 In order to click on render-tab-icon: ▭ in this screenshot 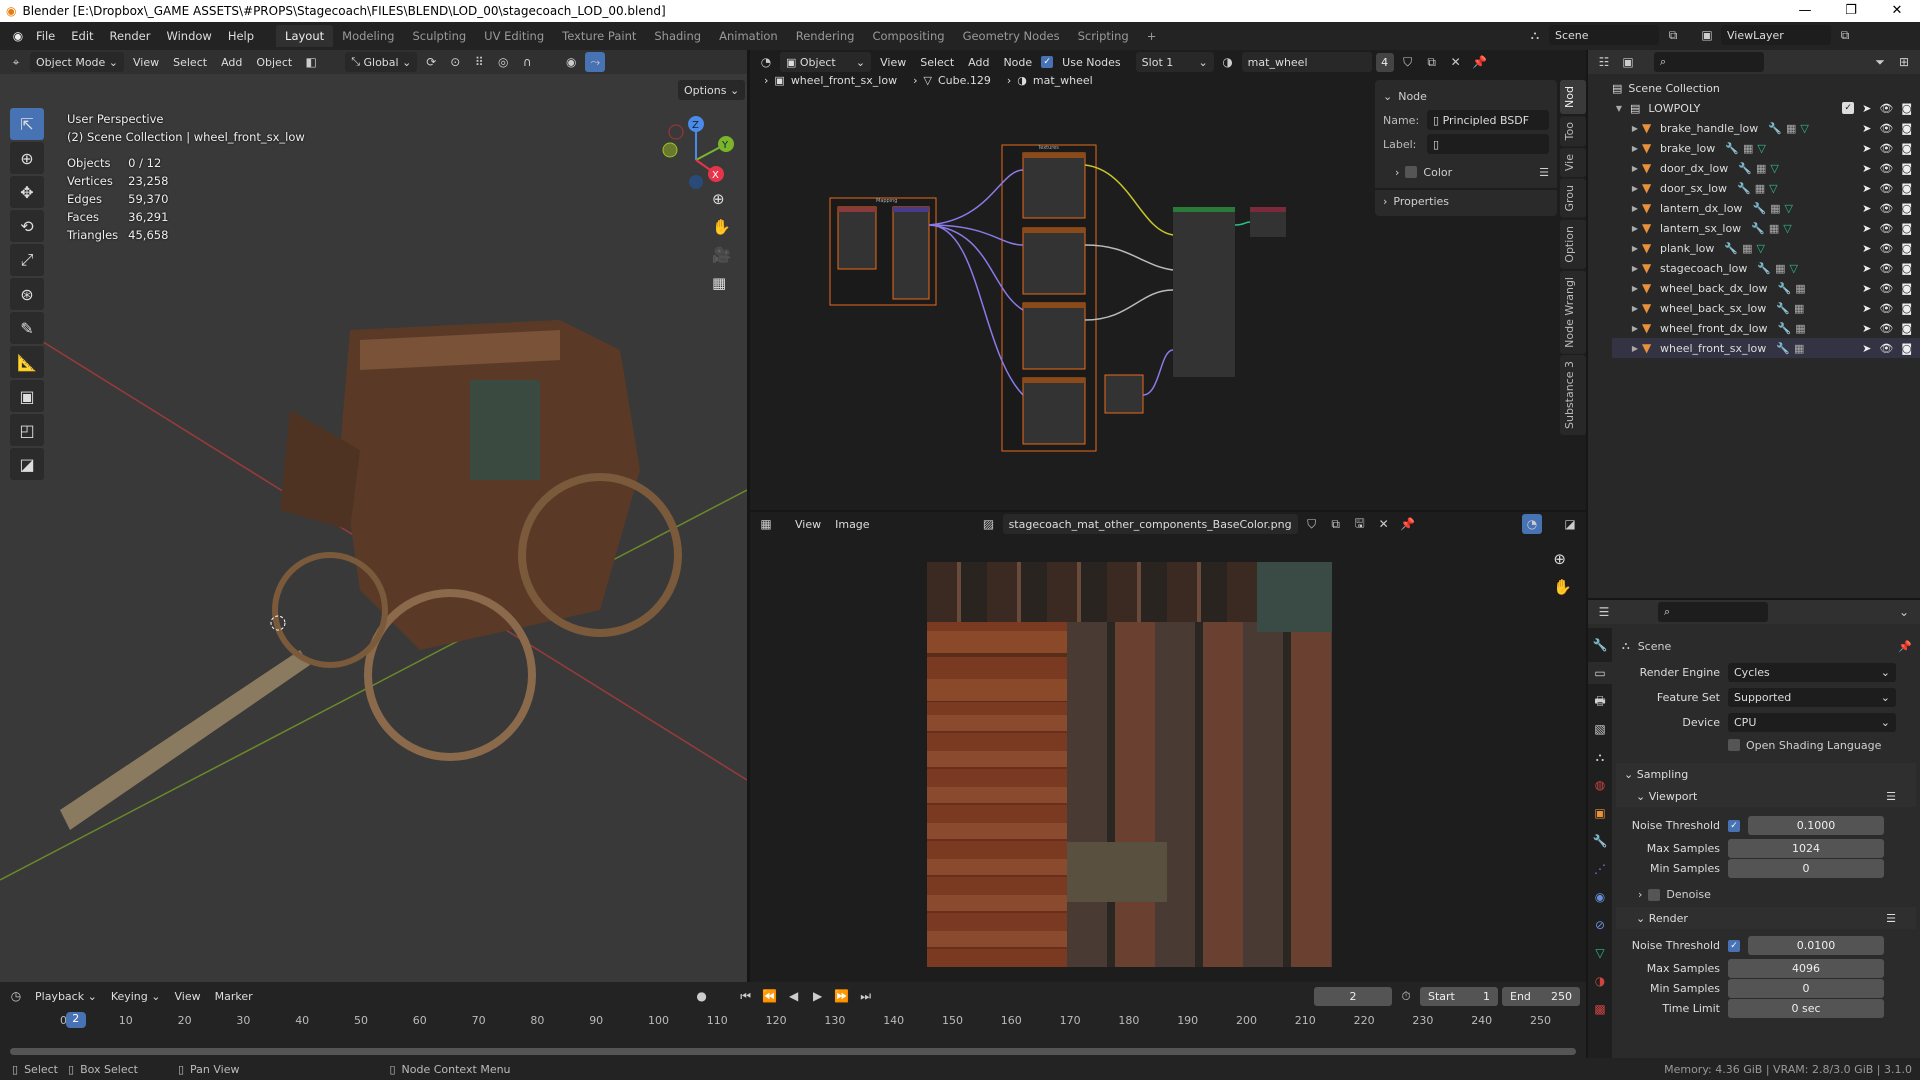, I will do `click(1600, 673)`.